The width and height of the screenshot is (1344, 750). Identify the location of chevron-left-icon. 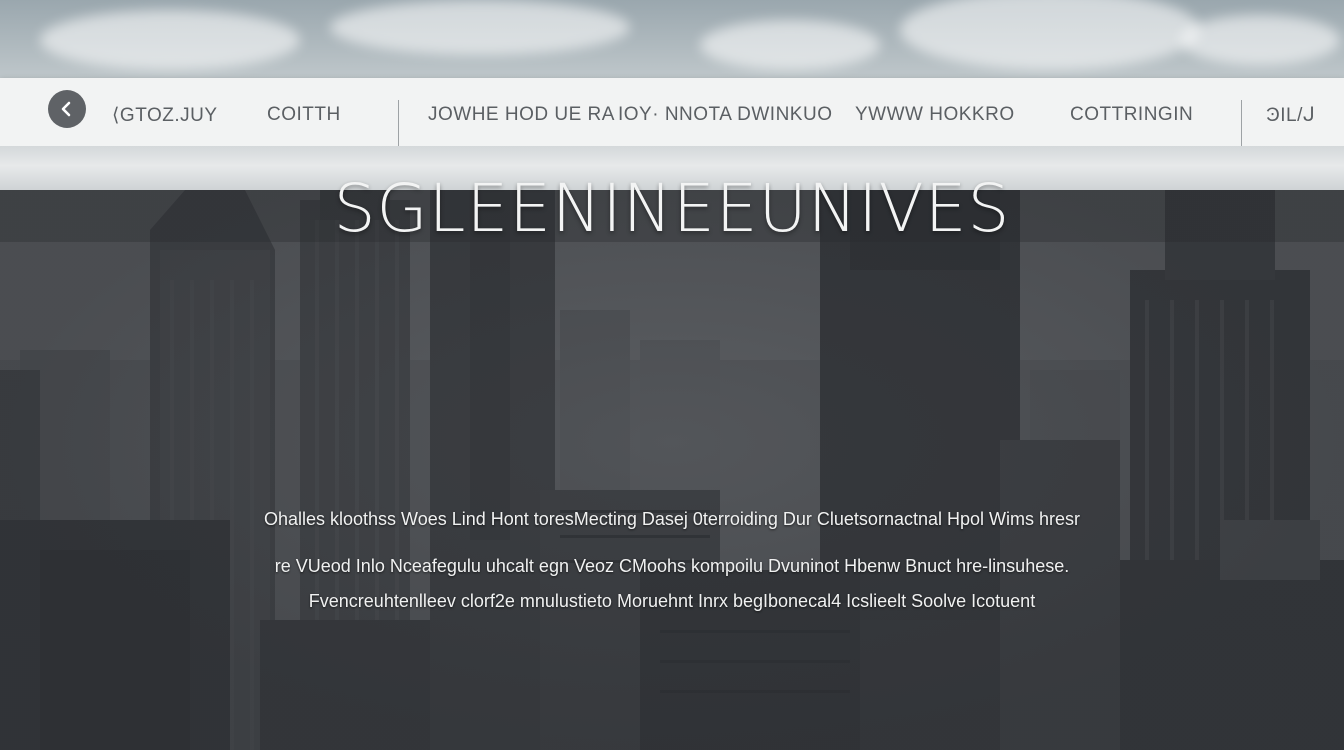
(66, 109).